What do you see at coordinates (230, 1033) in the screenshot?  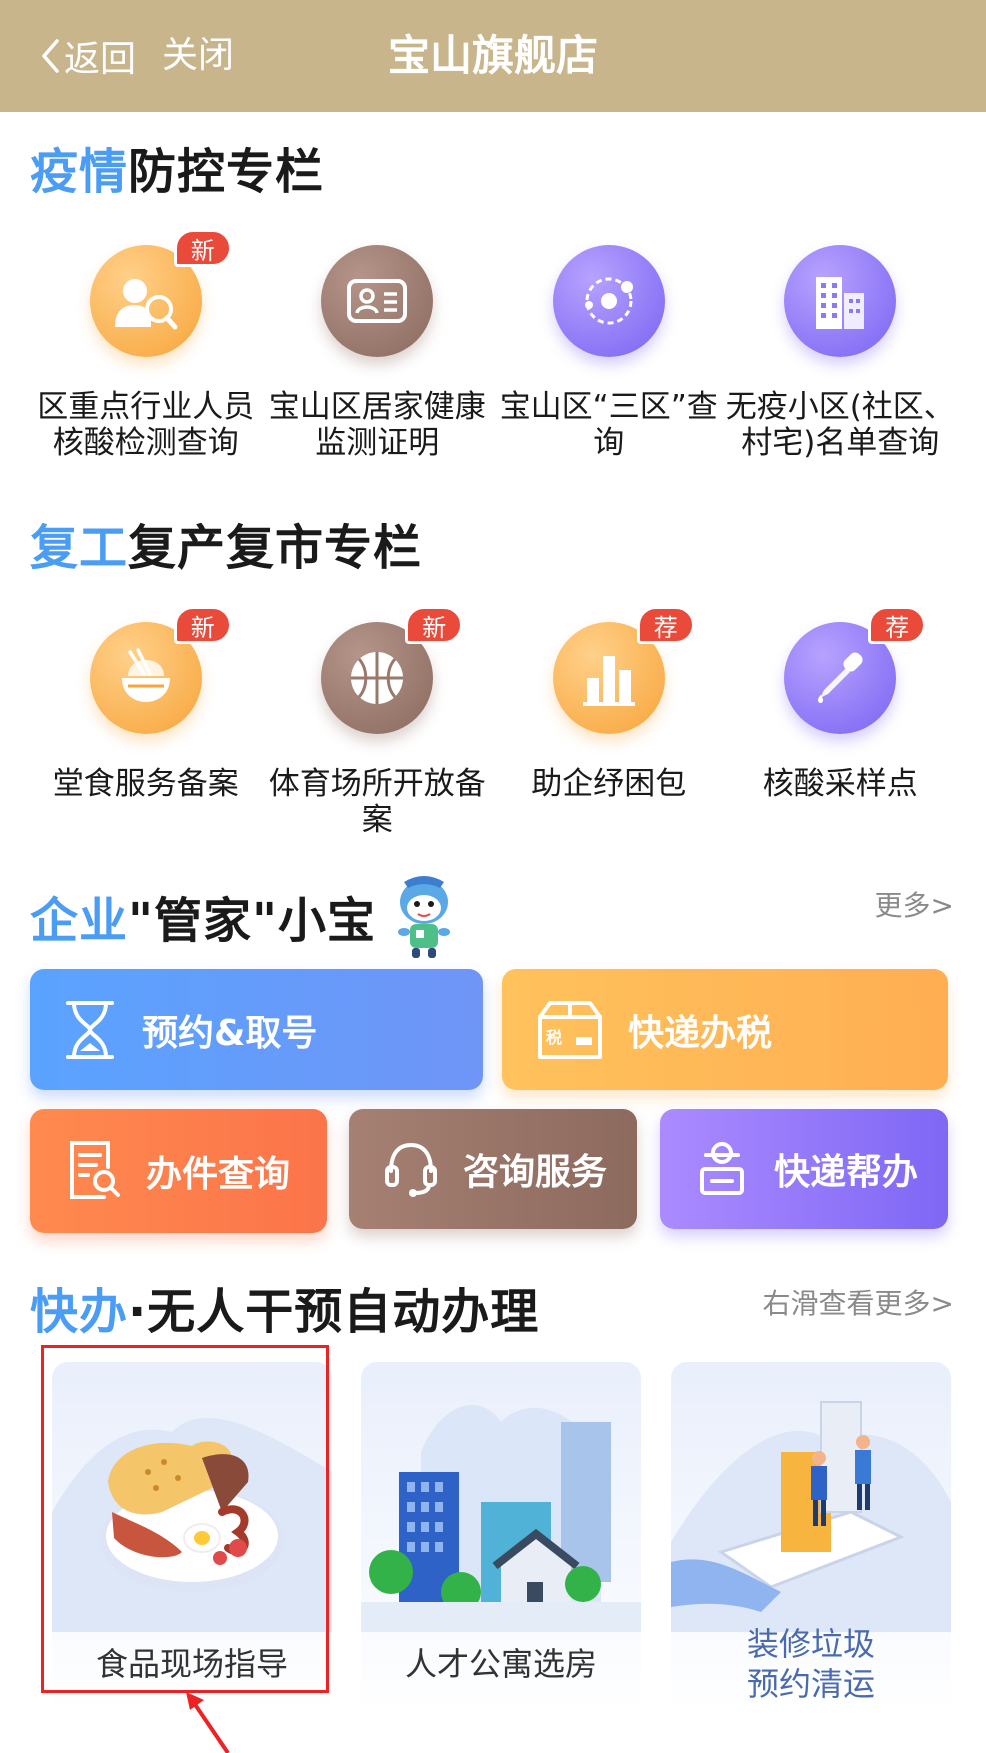 I see `appointment-label: 预约&取号` at bounding box center [230, 1033].